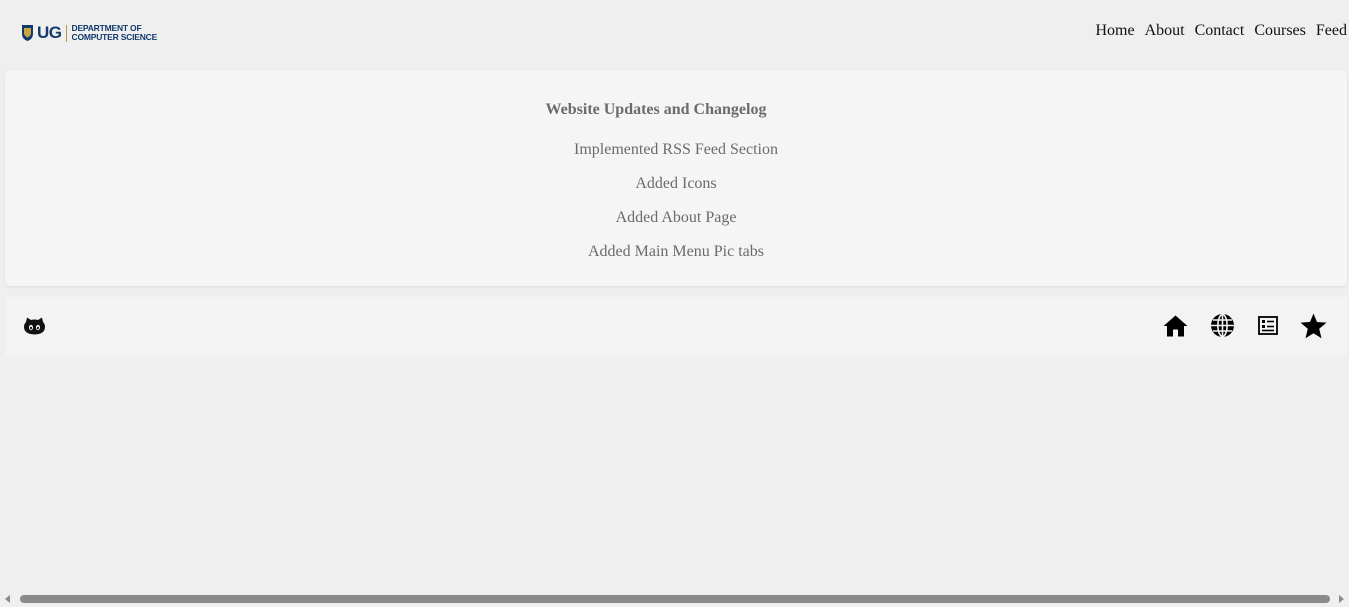  I want to click on logo-abbr: UG, so click(49, 32).